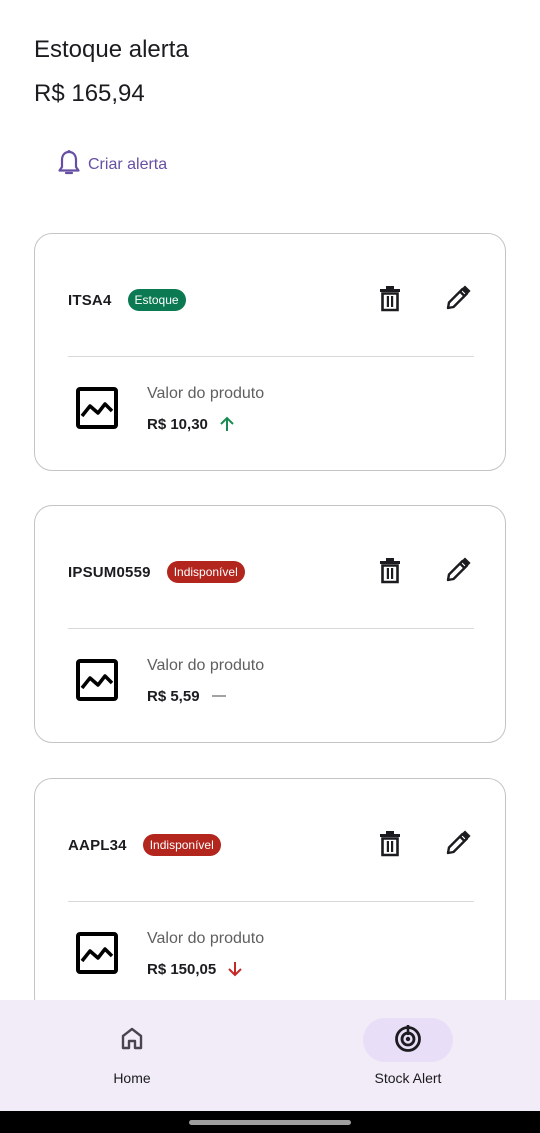  I want to click on target-icon, so click(408, 1040).